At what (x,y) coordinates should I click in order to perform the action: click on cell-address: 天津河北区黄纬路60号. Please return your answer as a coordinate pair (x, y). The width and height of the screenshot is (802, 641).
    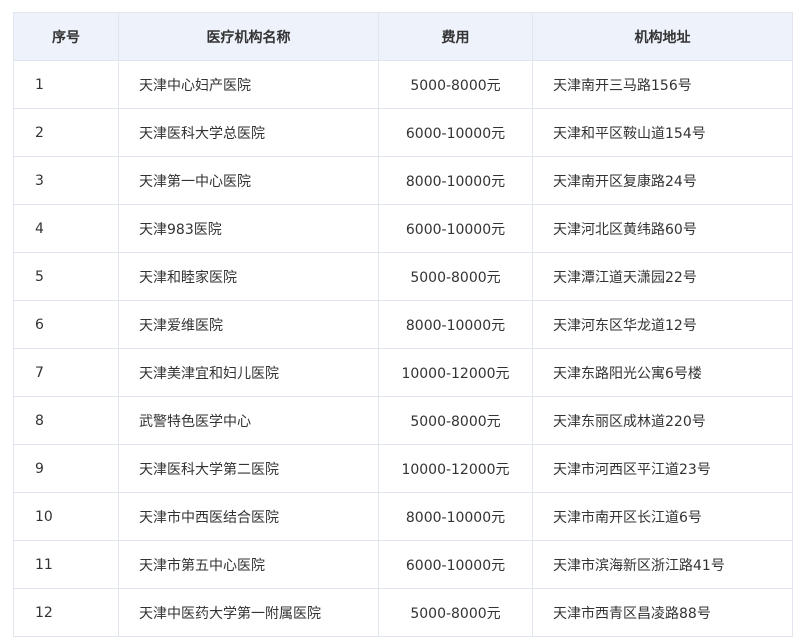
    Looking at the image, I should click on (662, 228).